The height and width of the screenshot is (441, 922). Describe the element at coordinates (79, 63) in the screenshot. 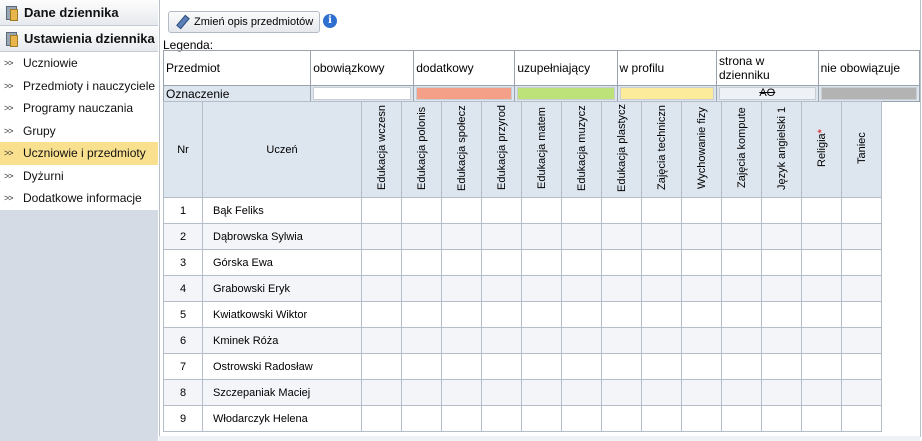

I see `sidebar-item: >> Uczniowie` at that location.